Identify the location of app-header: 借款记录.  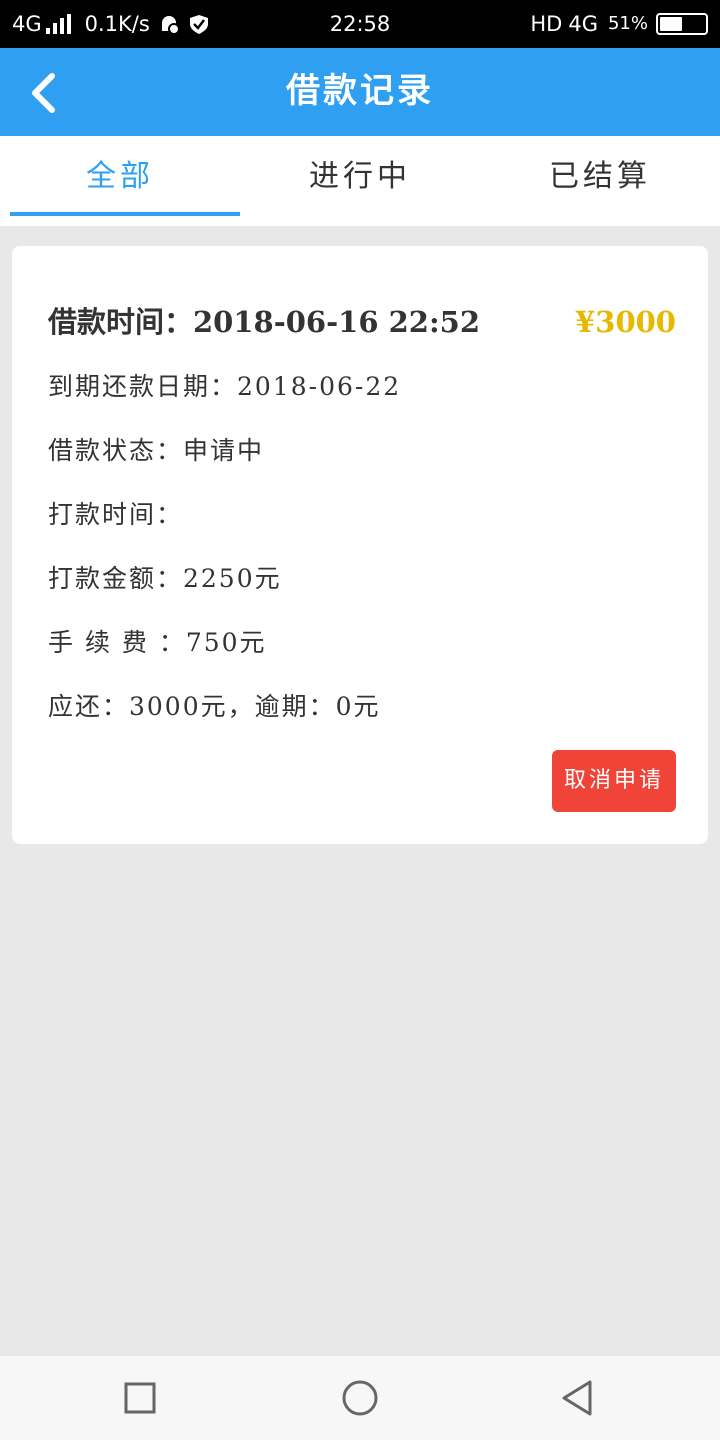
(360, 92).